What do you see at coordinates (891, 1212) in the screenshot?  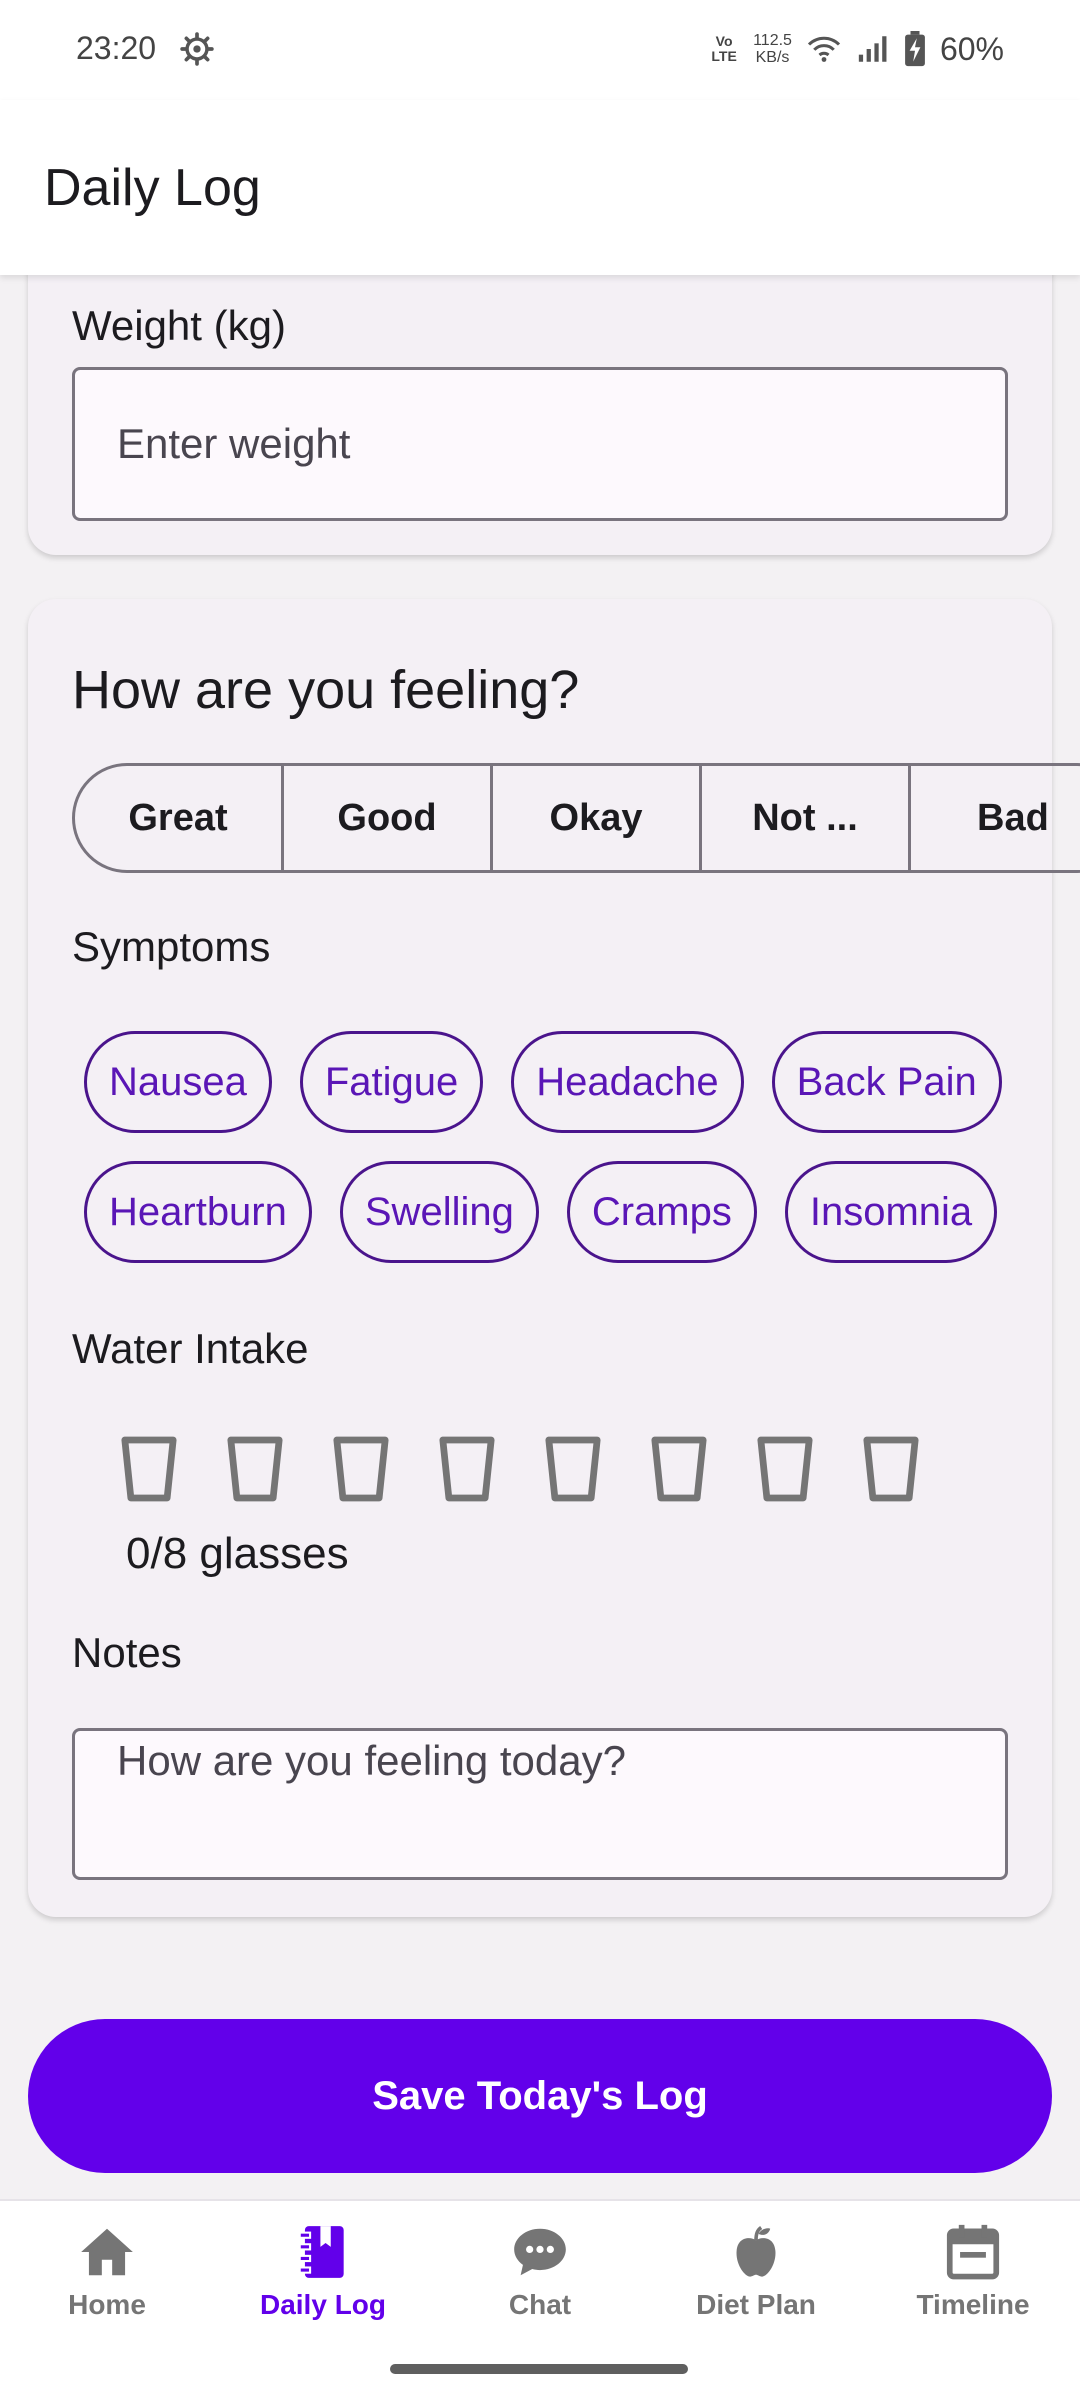 I see `symptom-chip-insomnia: Insomnia` at bounding box center [891, 1212].